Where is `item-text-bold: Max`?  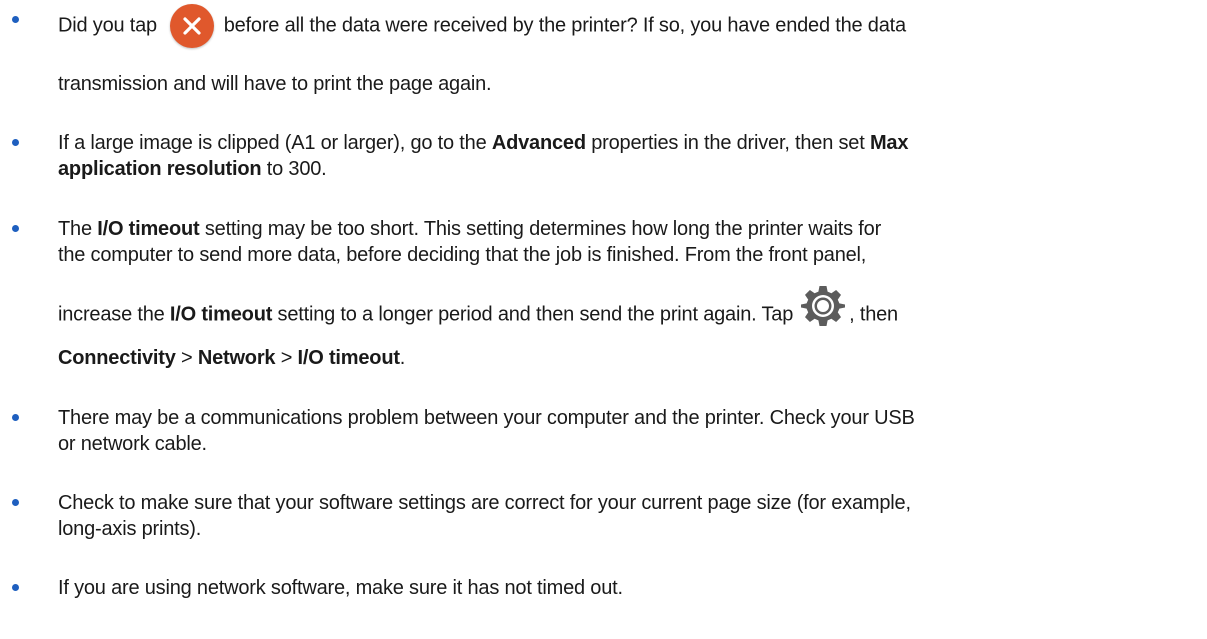
item-text-bold: Max is located at coordinates (889, 143).